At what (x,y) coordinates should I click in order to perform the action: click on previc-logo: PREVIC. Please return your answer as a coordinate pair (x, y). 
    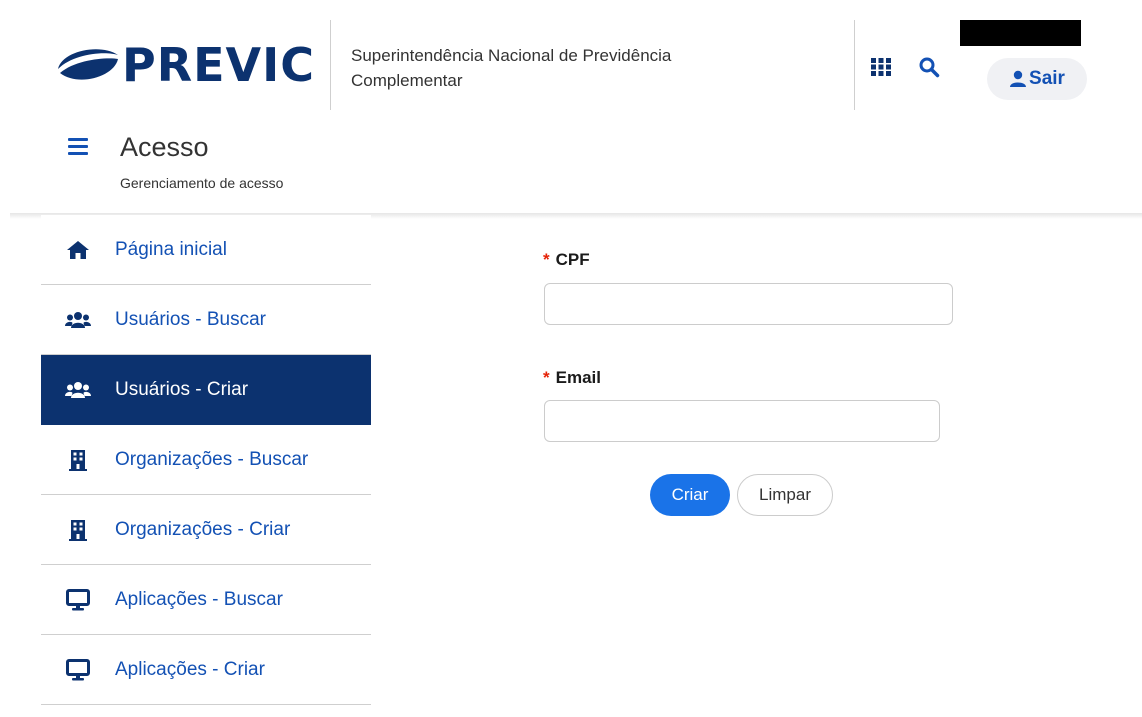
    Looking at the image, I should click on (185, 65).